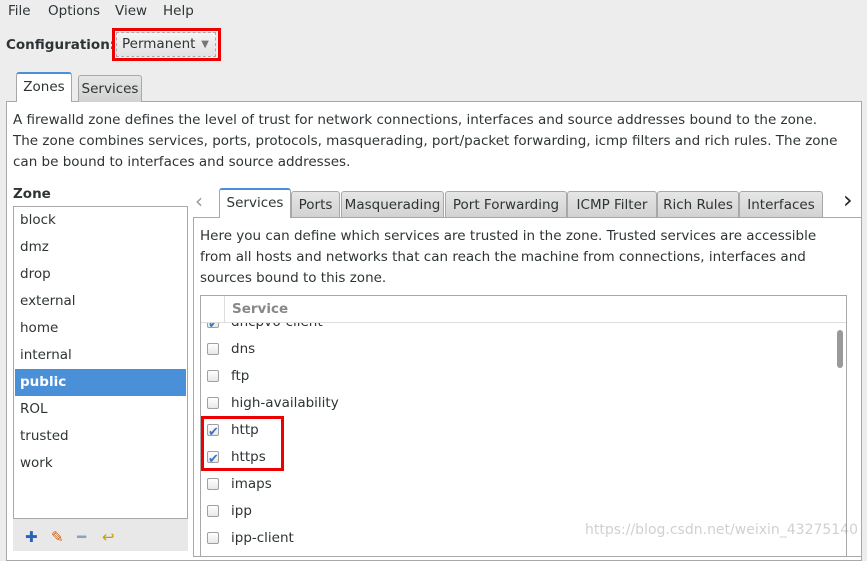 This screenshot has width=867, height=561. I want to click on service-name: ipp, so click(241, 511).